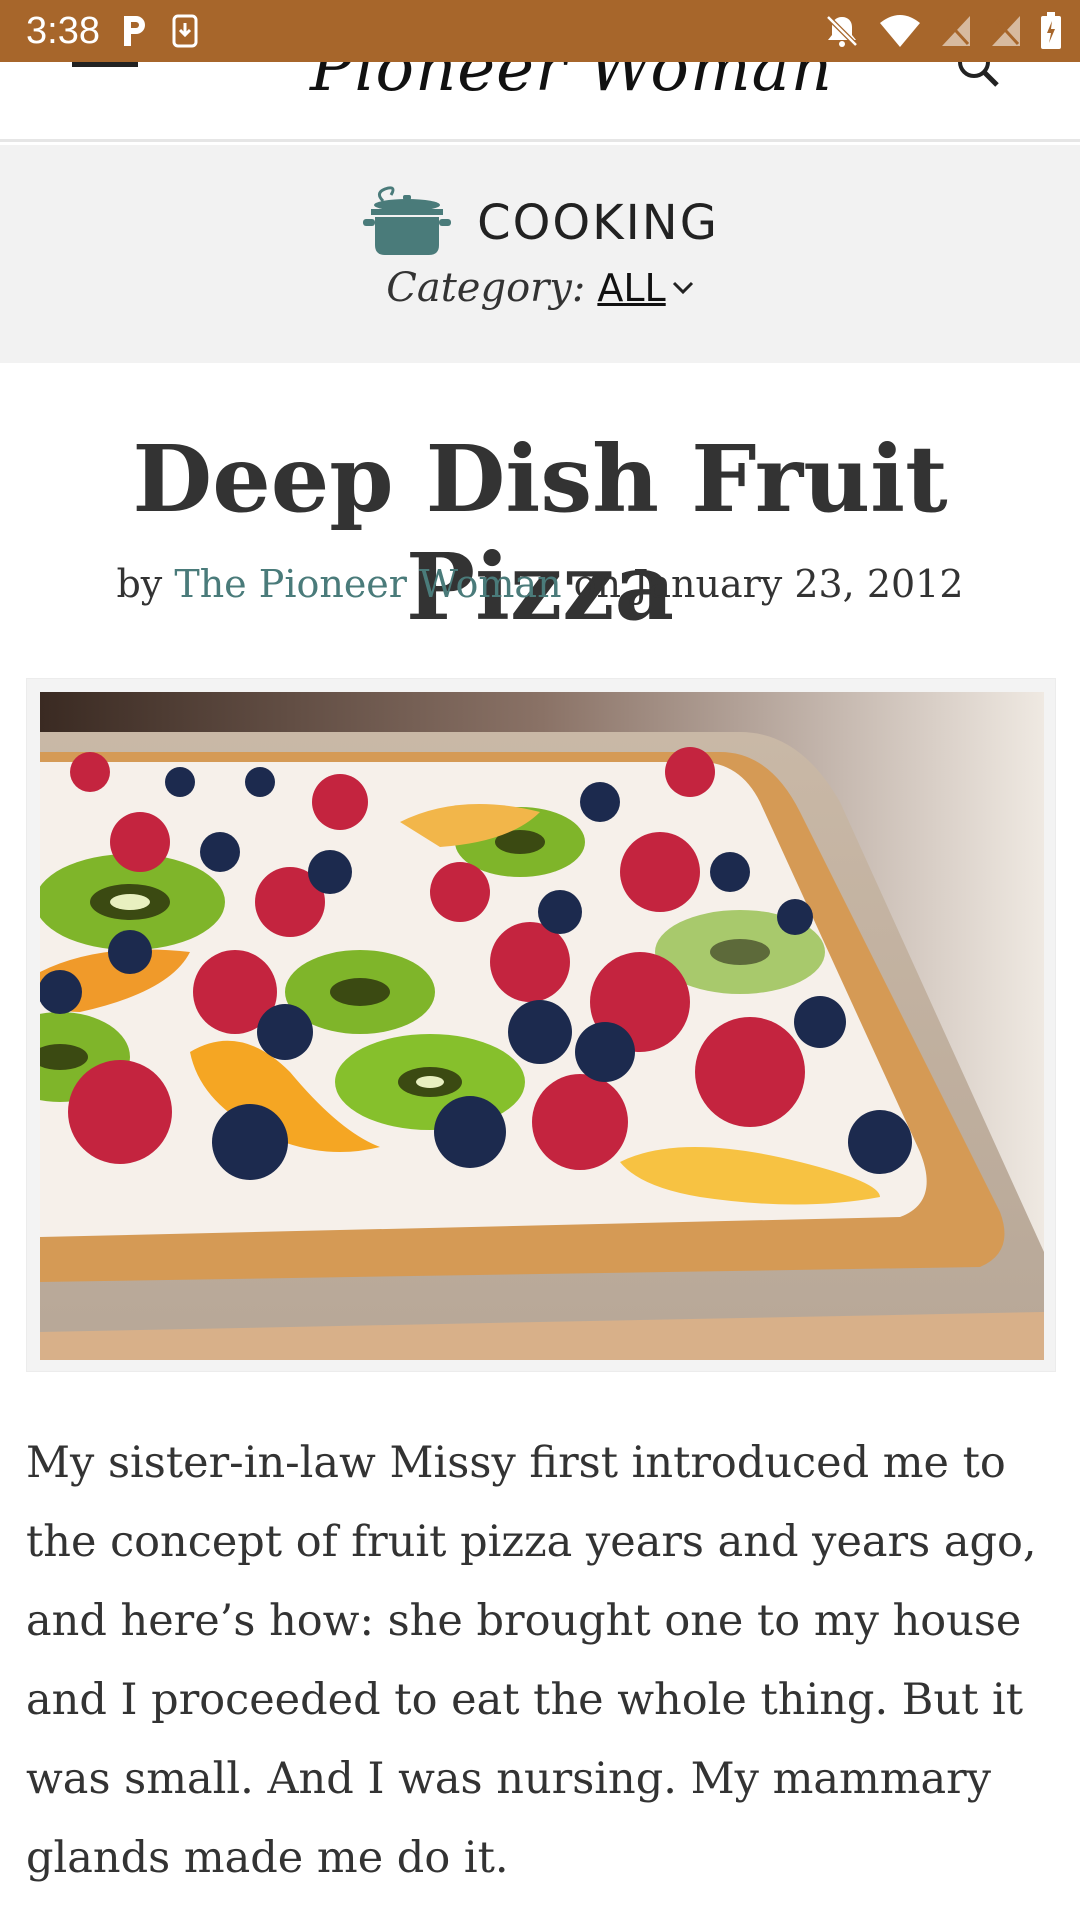 Image resolution: width=1080 pixels, height=1920 pixels. I want to click on author-link: The Pioneer Woman, so click(367, 584).